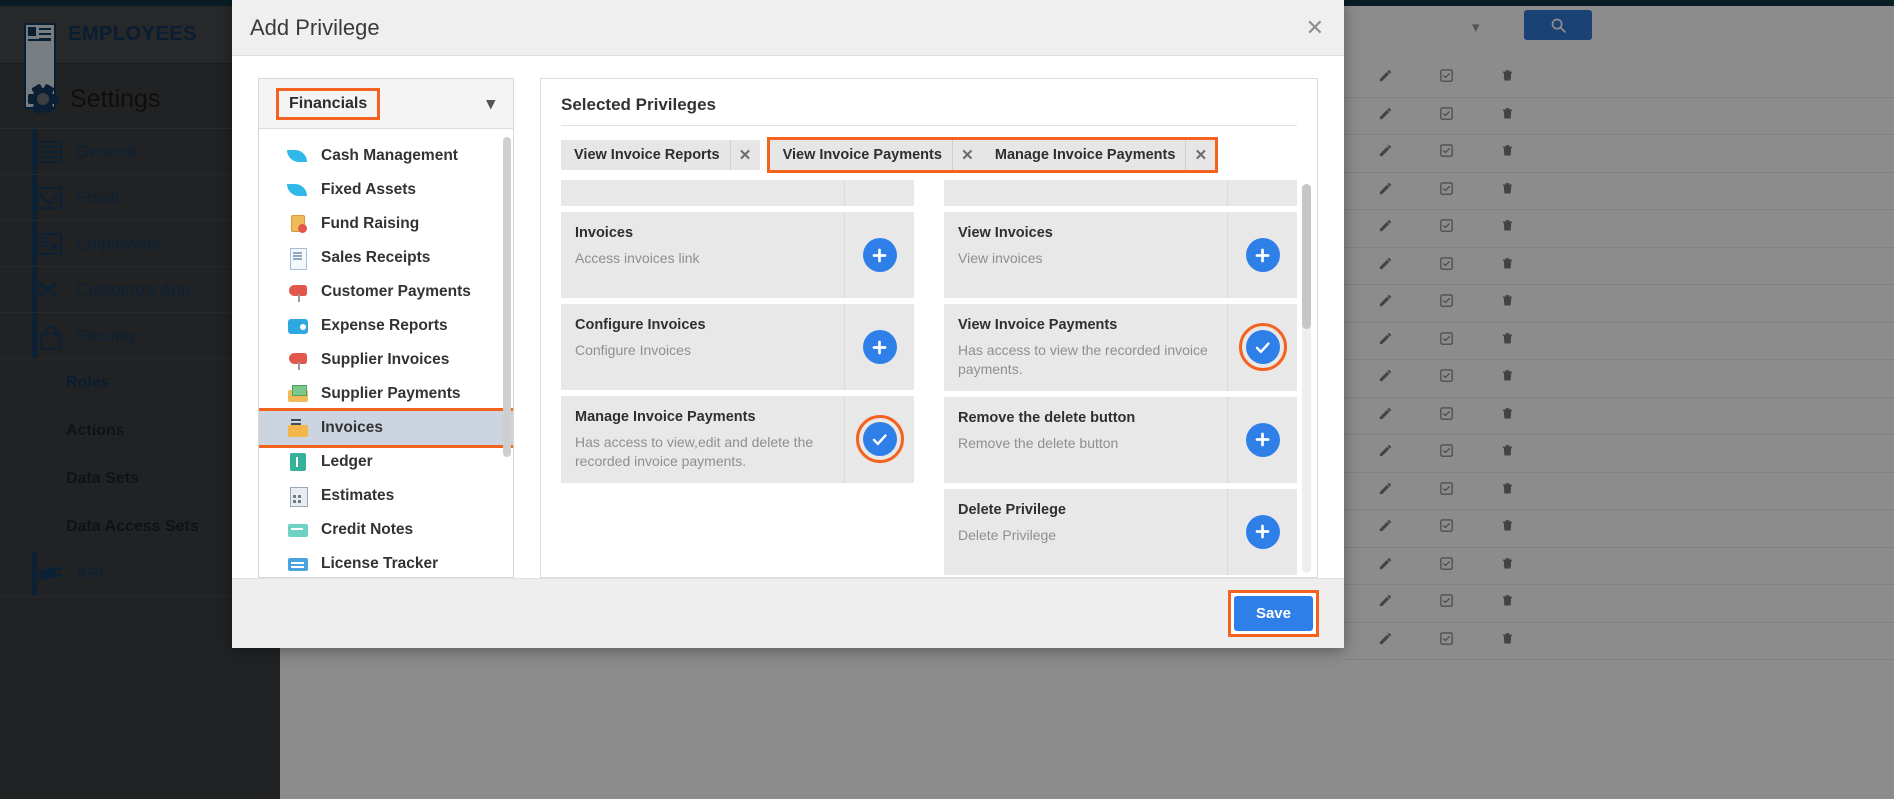 The width and height of the screenshot is (1894, 799). I want to click on dialog-title: Add Privilege, so click(315, 27).